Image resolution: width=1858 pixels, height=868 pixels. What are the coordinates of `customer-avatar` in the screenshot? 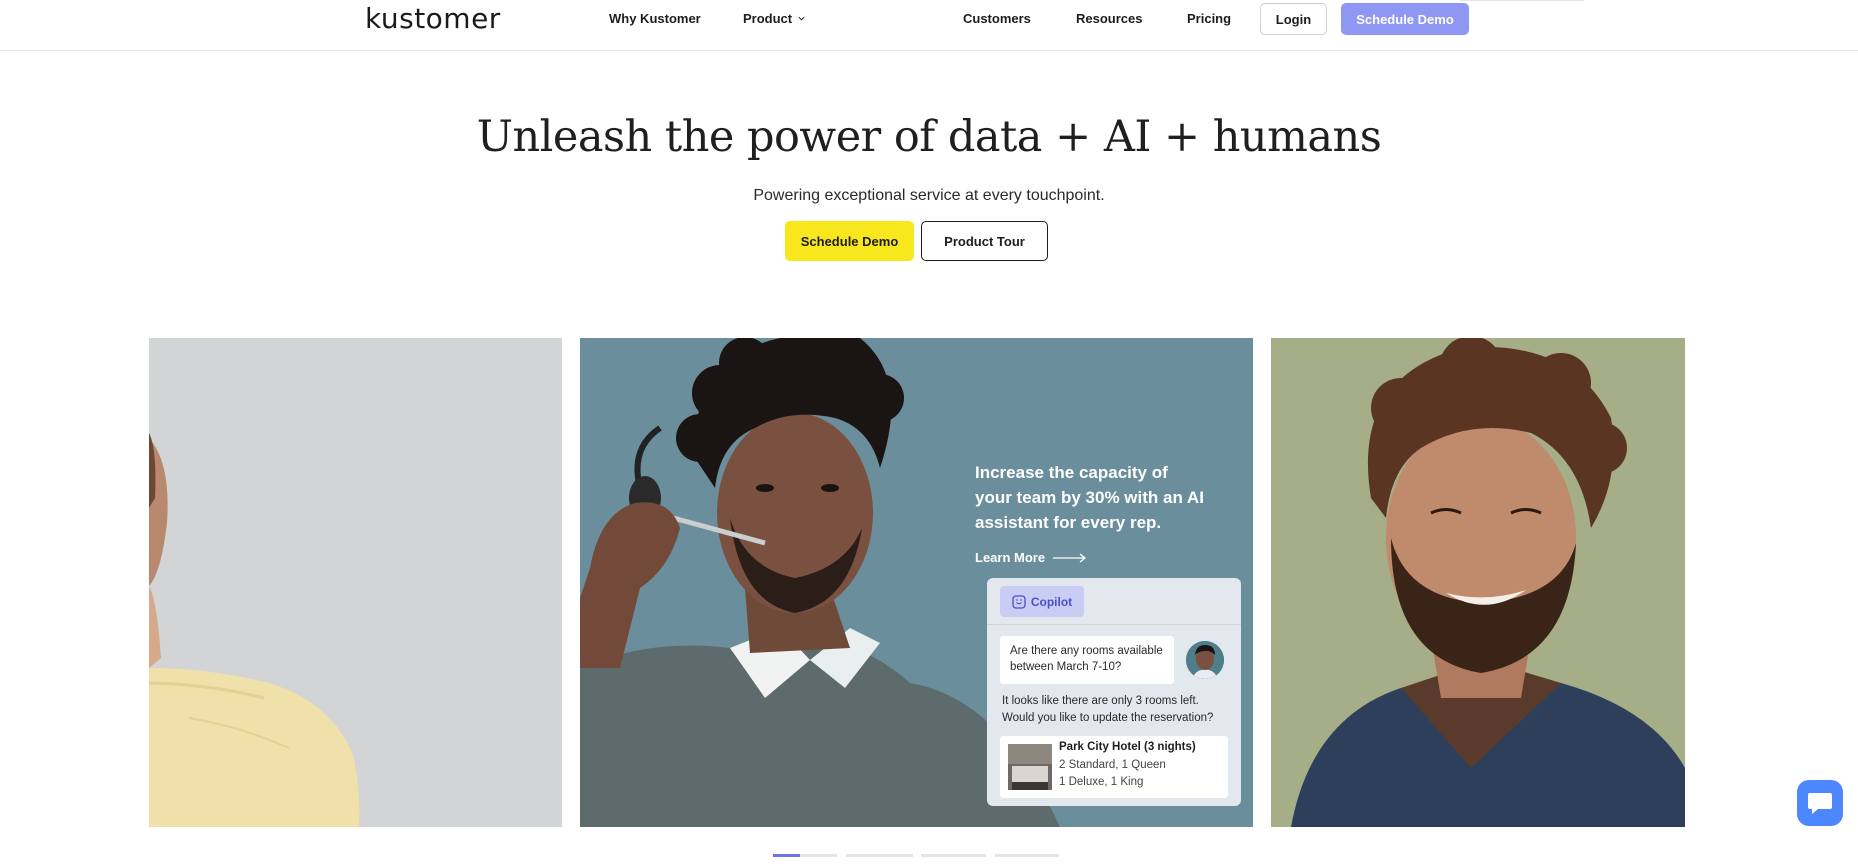 It's located at (1205, 660).